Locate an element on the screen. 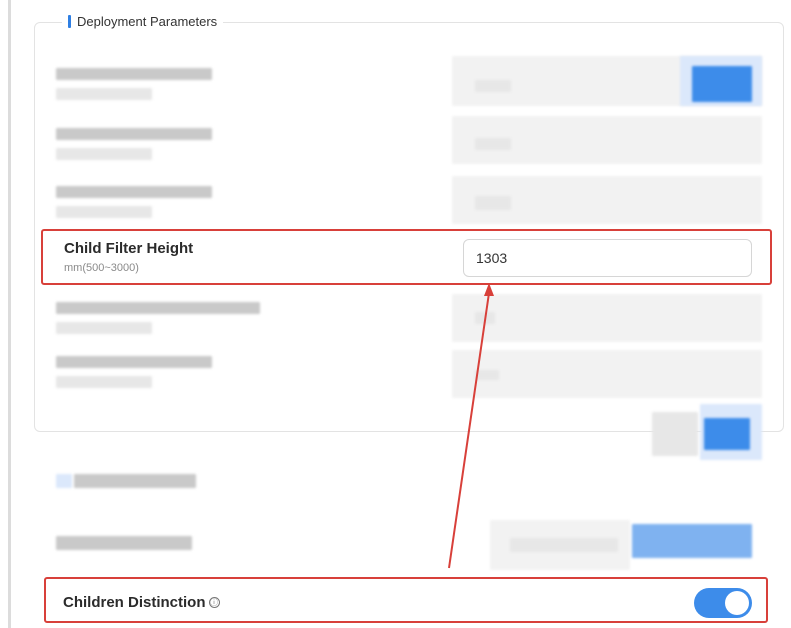  arrow-line is located at coordinates (469, 430).